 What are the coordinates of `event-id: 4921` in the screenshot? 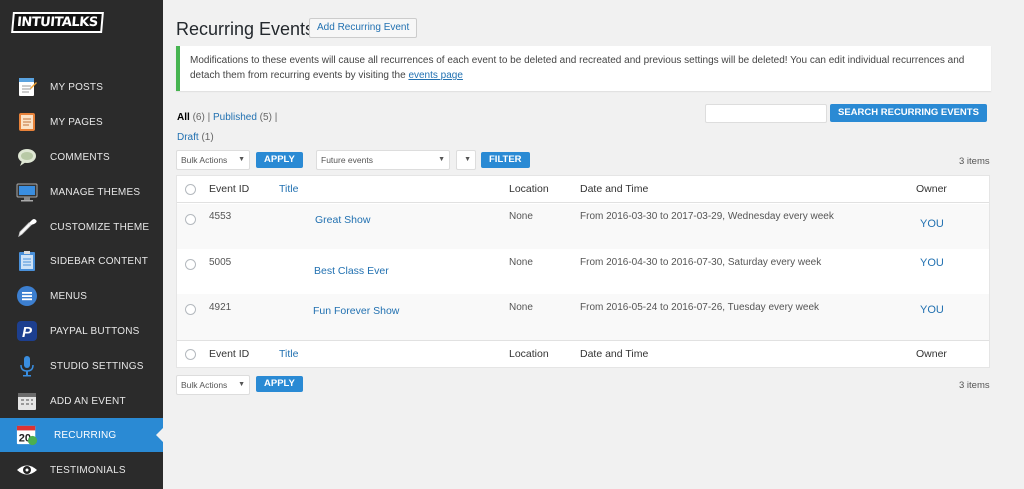 It's located at (220, 307).